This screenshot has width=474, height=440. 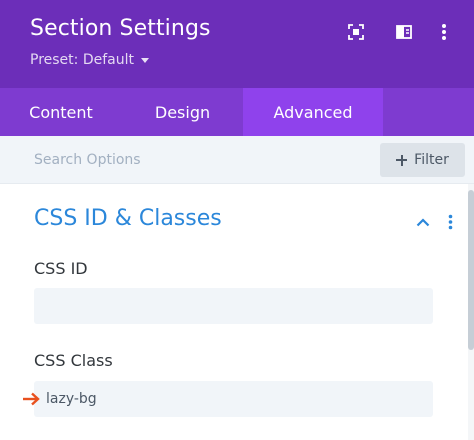 I want to click on chevron-up-icon, so click(x=423, y=222).